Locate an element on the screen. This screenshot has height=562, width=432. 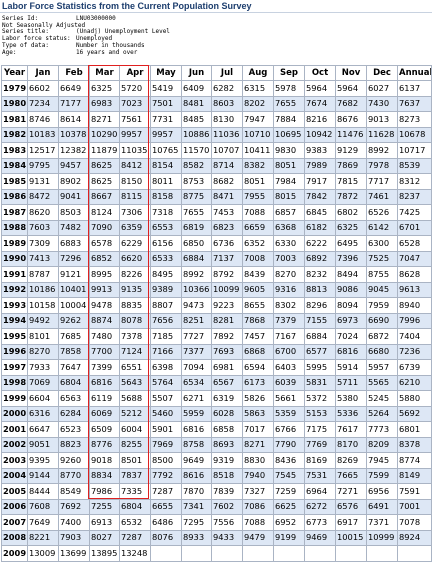
table-cell: 7413 is located at coordinates (43, 258).